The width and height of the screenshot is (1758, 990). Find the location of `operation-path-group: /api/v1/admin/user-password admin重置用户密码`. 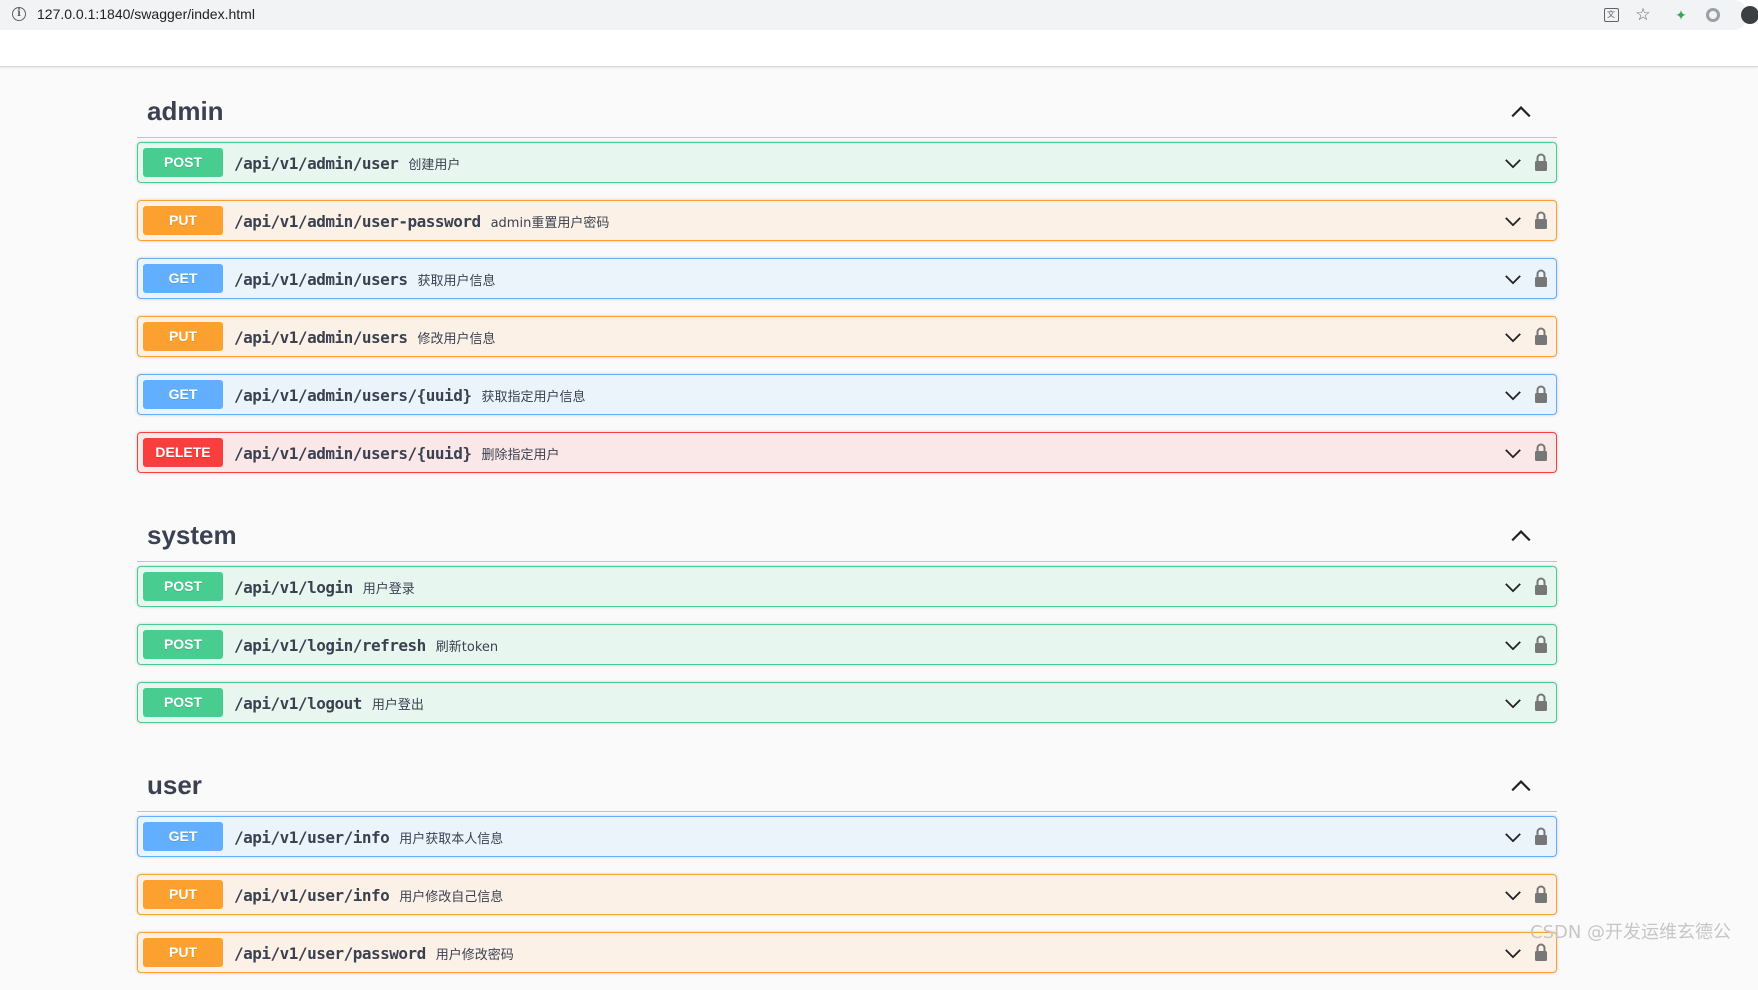

operation-path-group: /api/v1/admin/user-password admin重置用户密码 is located at coordinates (421, 221).